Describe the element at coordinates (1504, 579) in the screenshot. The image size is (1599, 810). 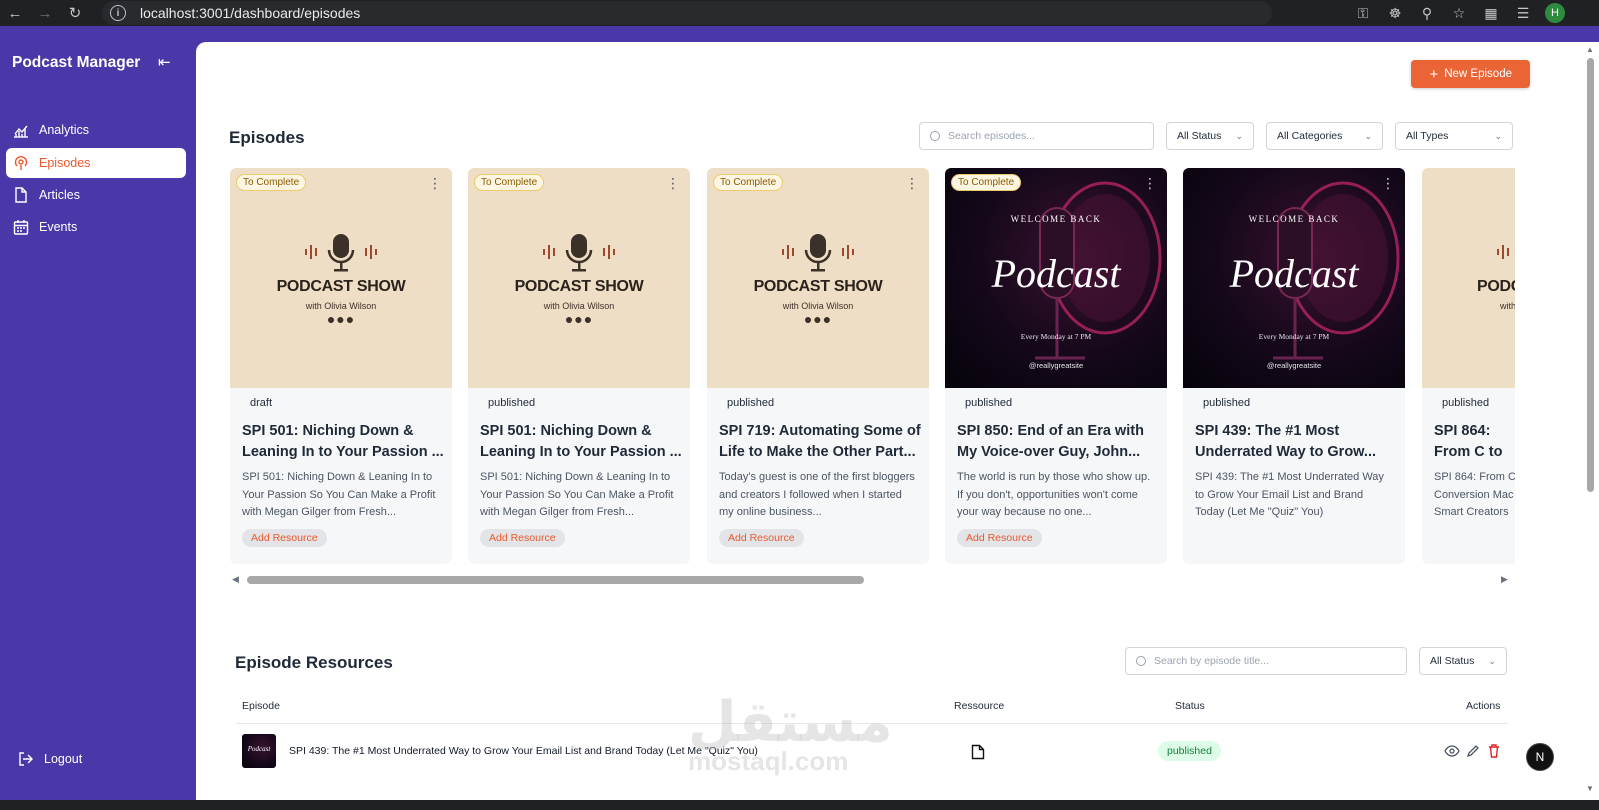
I see `scroll-right-arrow-icon: ▶` at that location.